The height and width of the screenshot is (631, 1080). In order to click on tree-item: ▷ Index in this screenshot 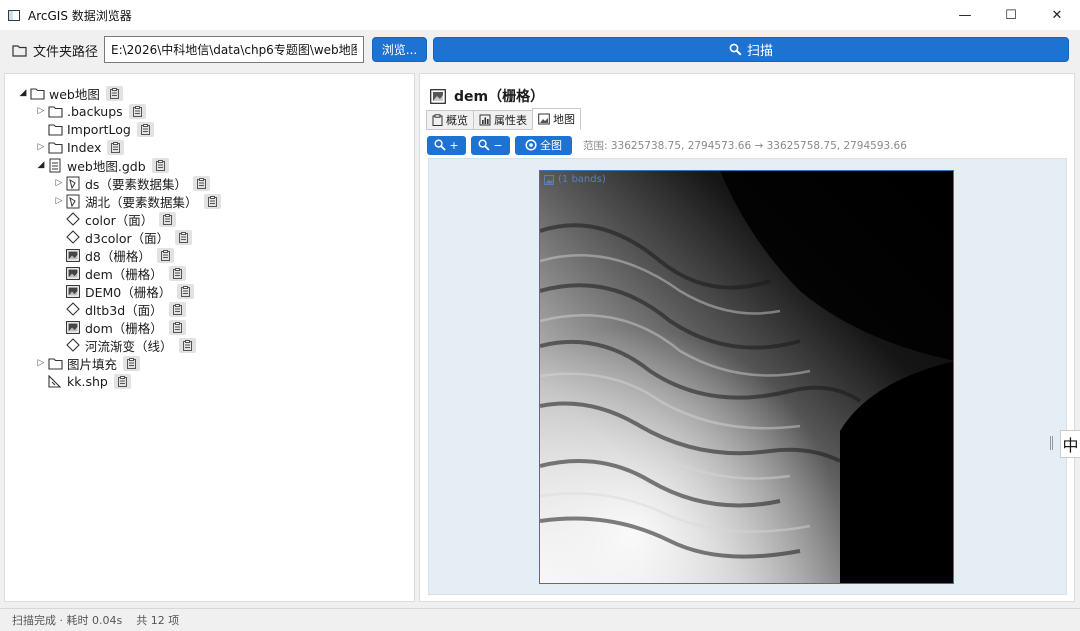, I will do `click(80, 147)`.